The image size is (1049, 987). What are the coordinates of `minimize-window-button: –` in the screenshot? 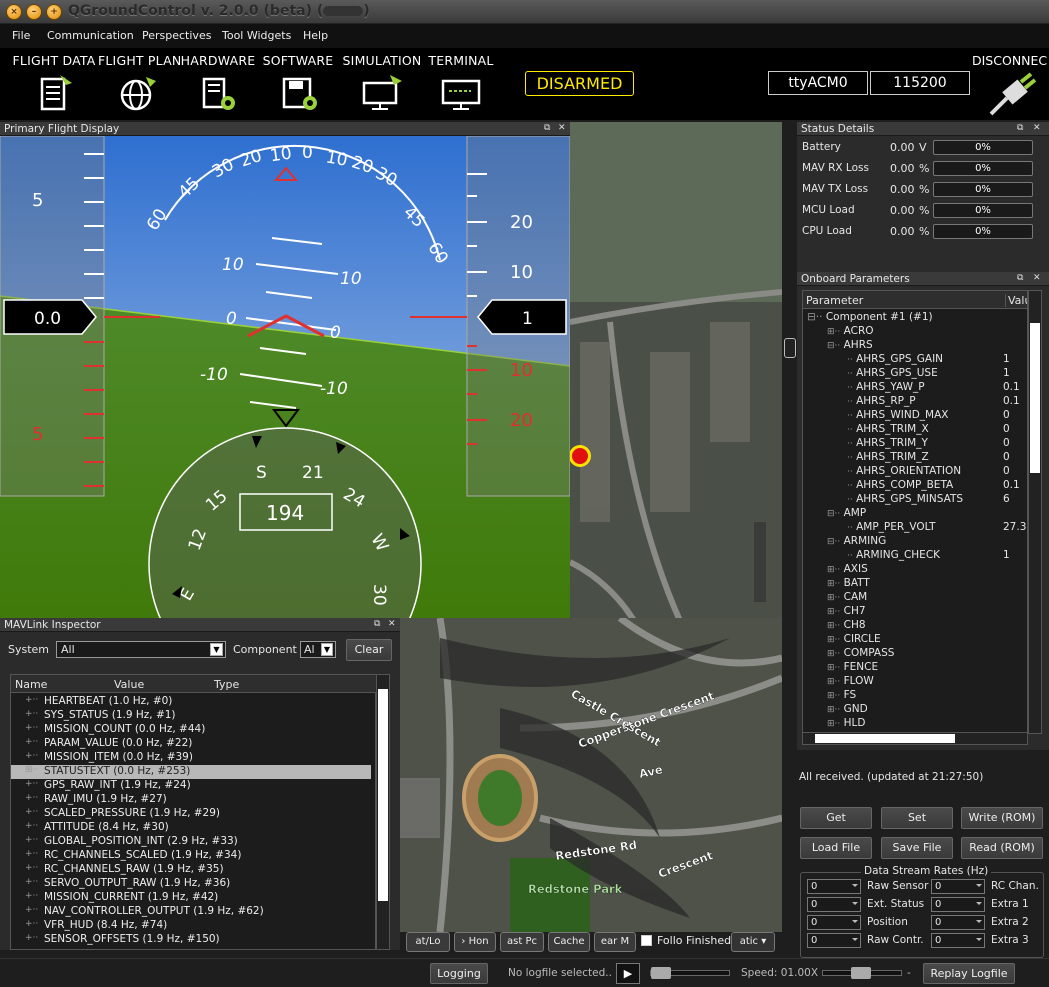 It's located at (34, 12).